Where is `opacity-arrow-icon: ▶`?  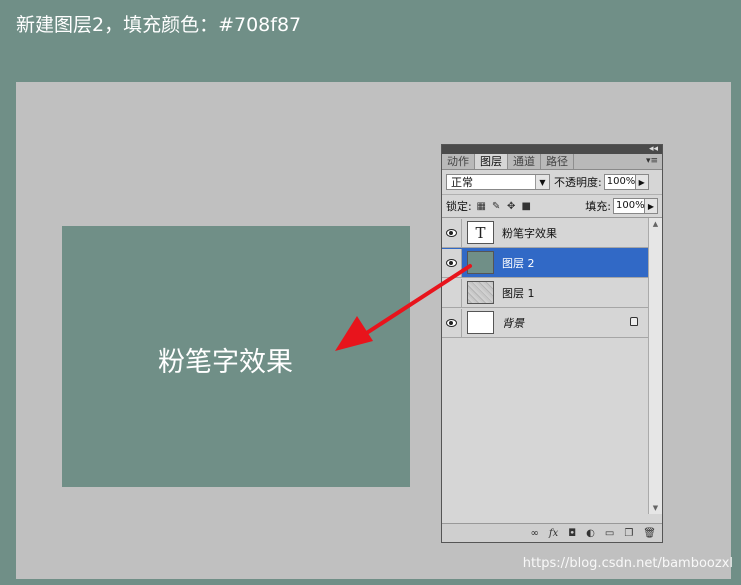 opacity-arrow-icon: ▶ is located at coordinates (642, 182).